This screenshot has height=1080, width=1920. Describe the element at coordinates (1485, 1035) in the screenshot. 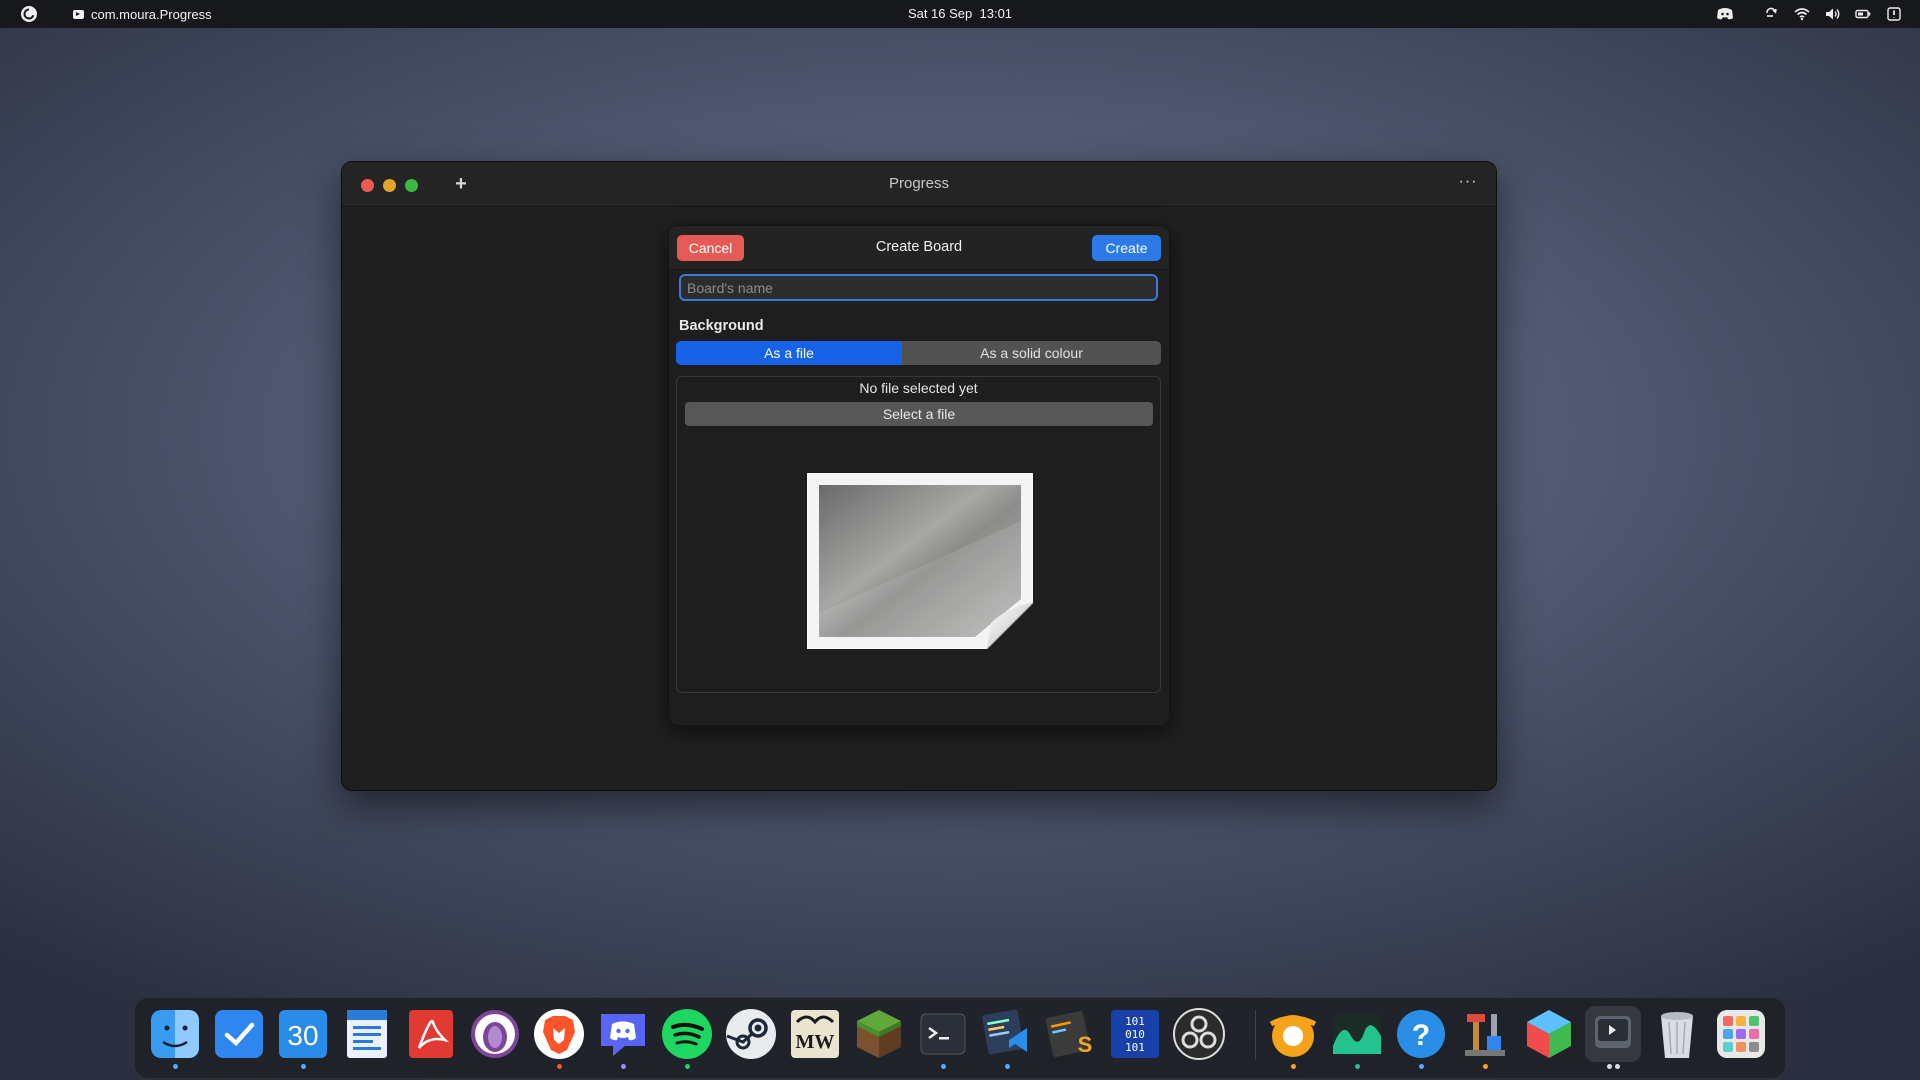

I see `tools-icon` at that location.